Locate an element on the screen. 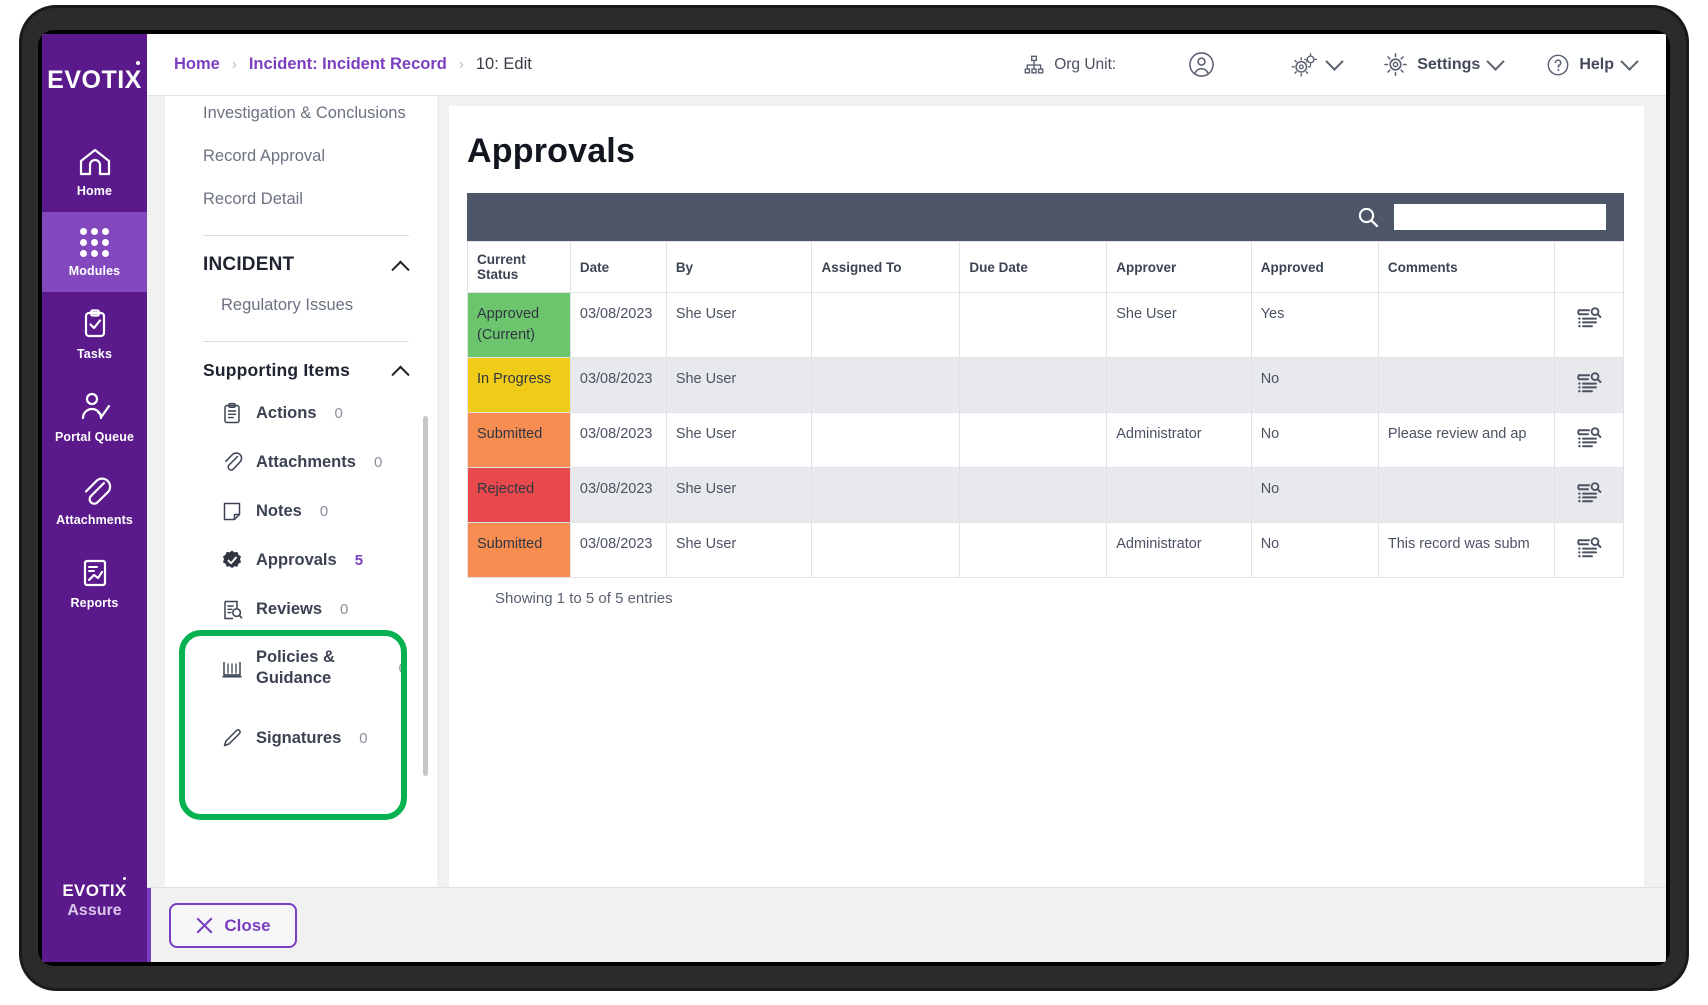 The width and height of the screenshot is (1708, 1005). sidebar-item-label: Attachments is located at coordinates (94, 520).